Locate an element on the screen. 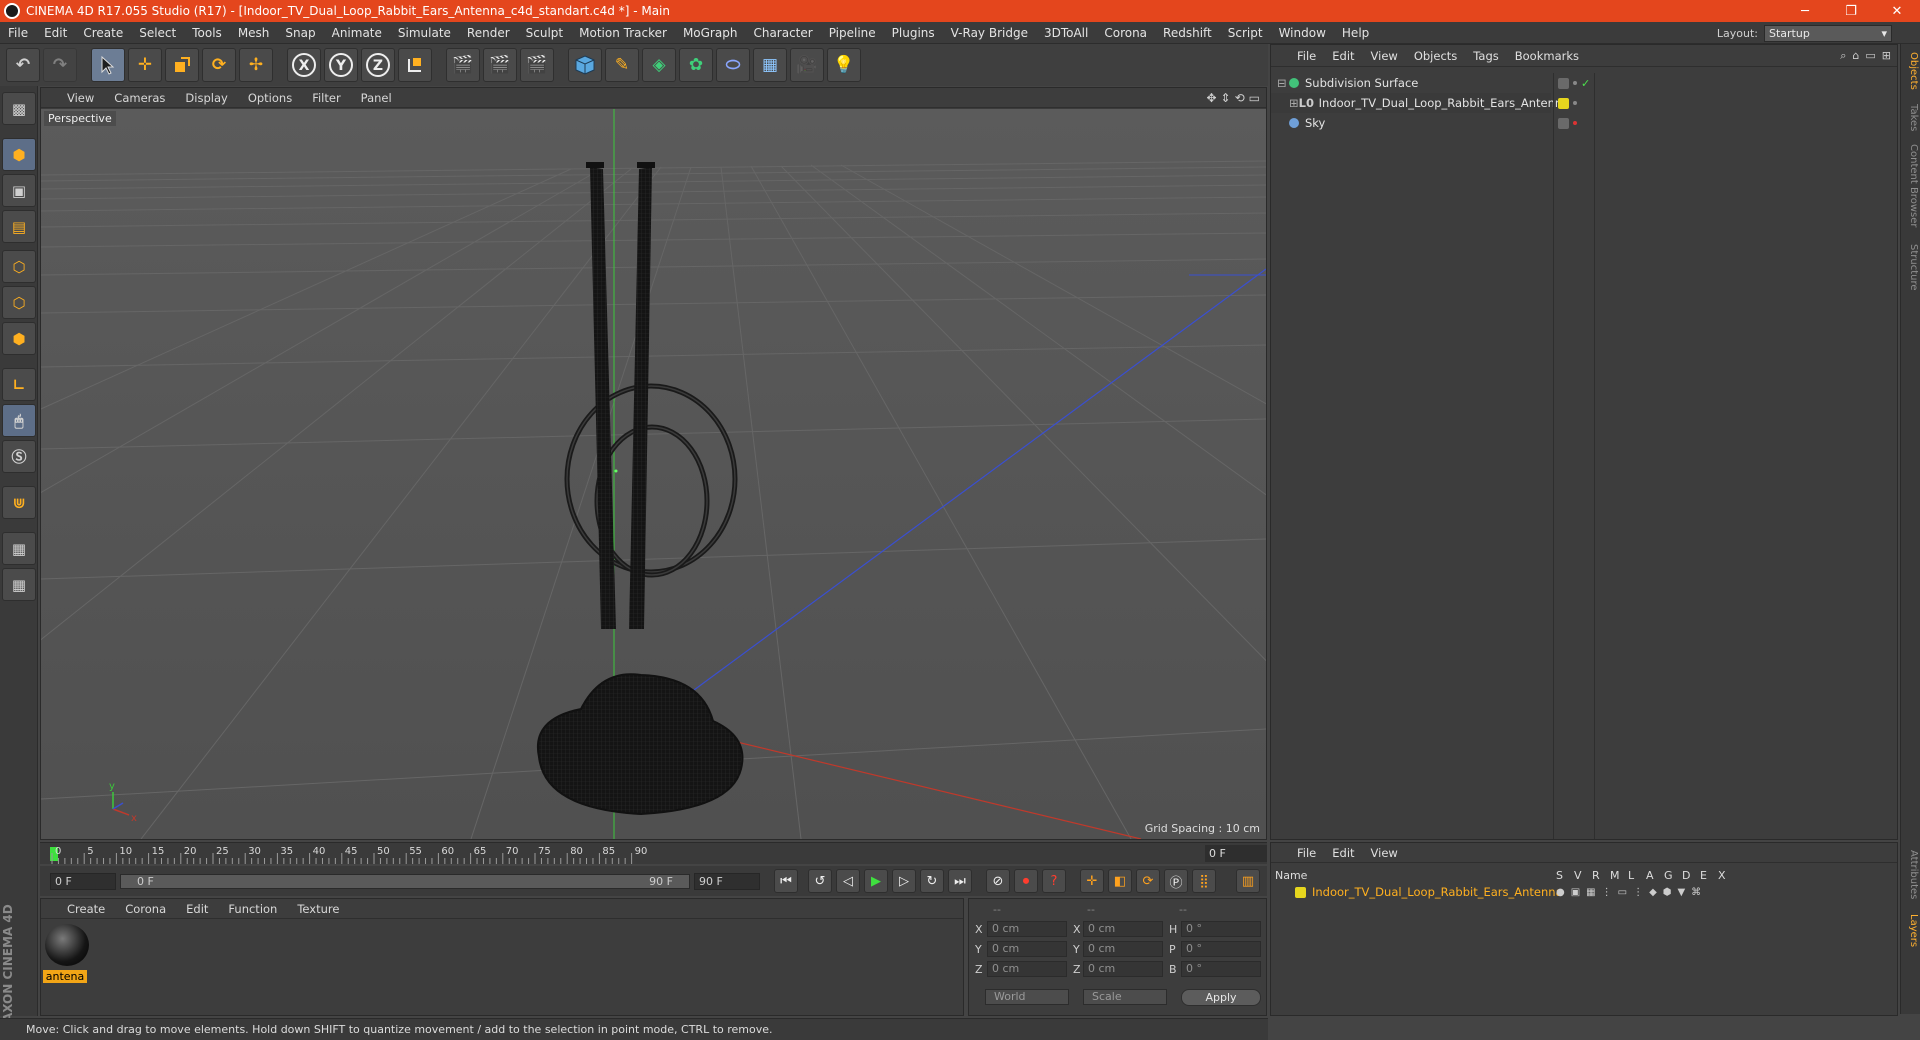  layer-col-solo: S is located at coordinates (1559, 875).